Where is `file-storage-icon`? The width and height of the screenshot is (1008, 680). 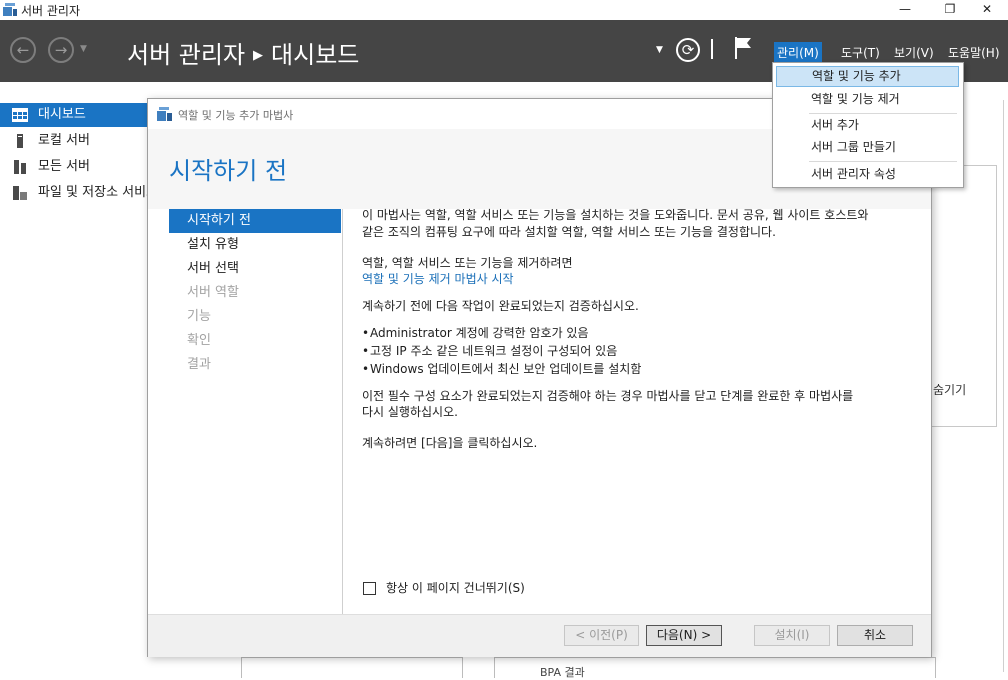
file-storage-icon is located at coordinates (20, 193).